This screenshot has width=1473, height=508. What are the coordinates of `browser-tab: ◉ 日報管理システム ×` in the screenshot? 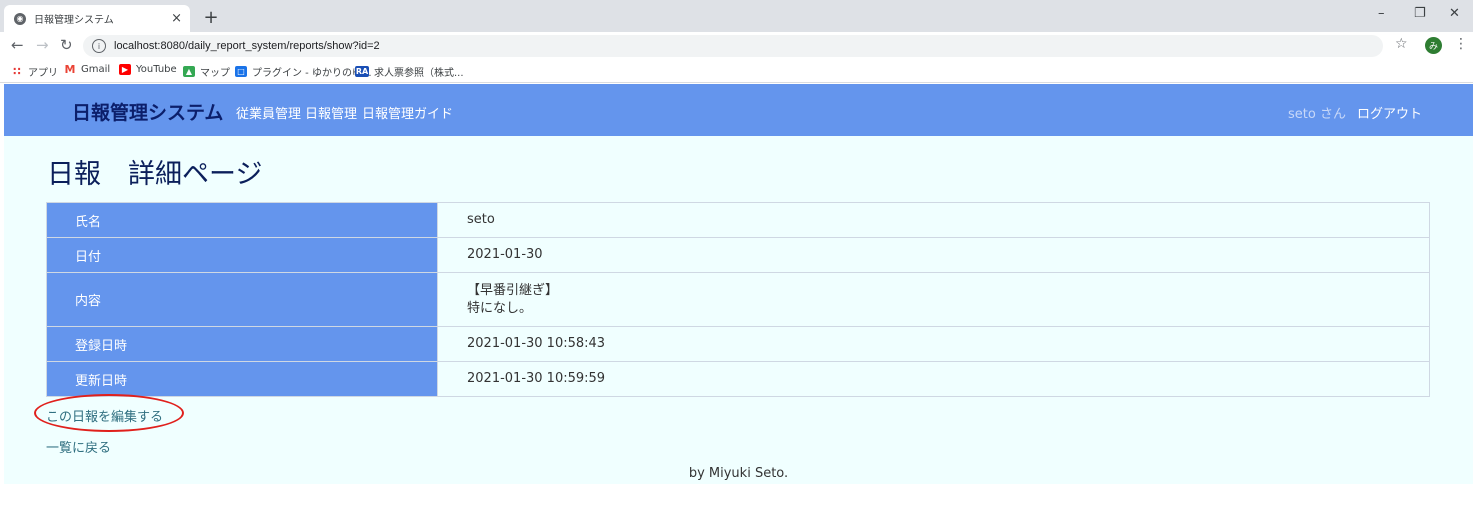 It's located at (97, 18).